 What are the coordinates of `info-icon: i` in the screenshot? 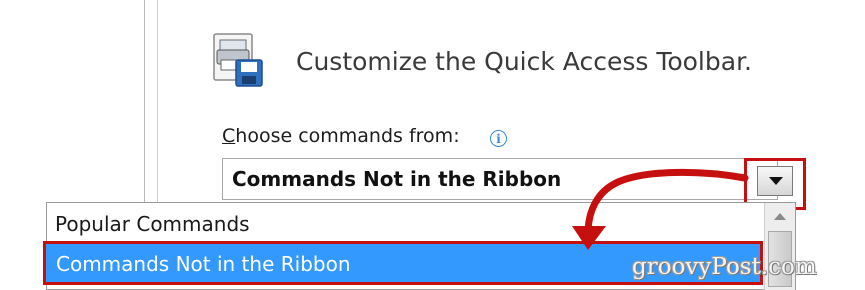 It's located at (498, 138).